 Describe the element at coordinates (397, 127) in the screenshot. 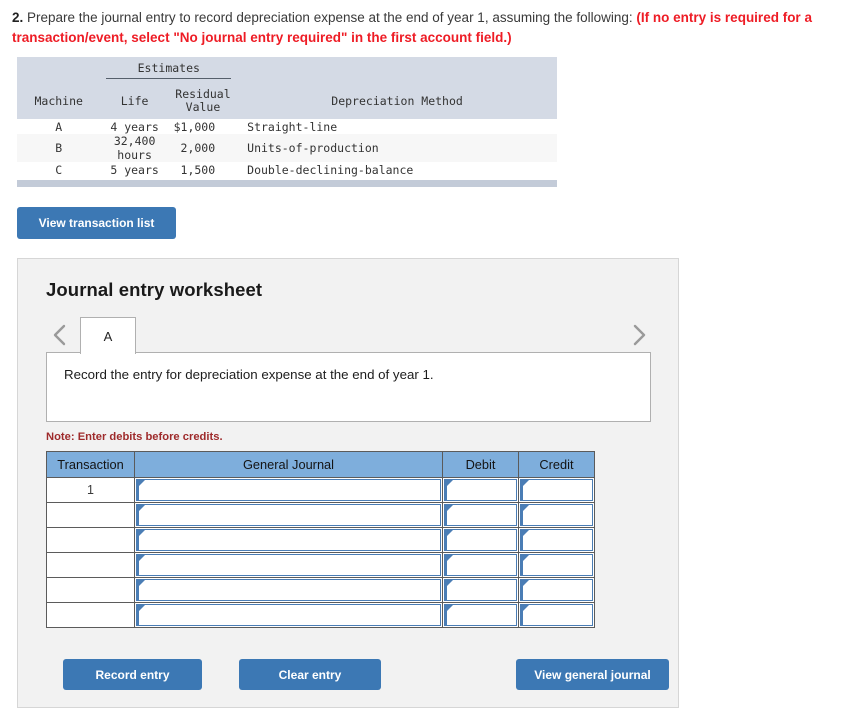

I see `estimates-cell-method: Straight-line` at that location.